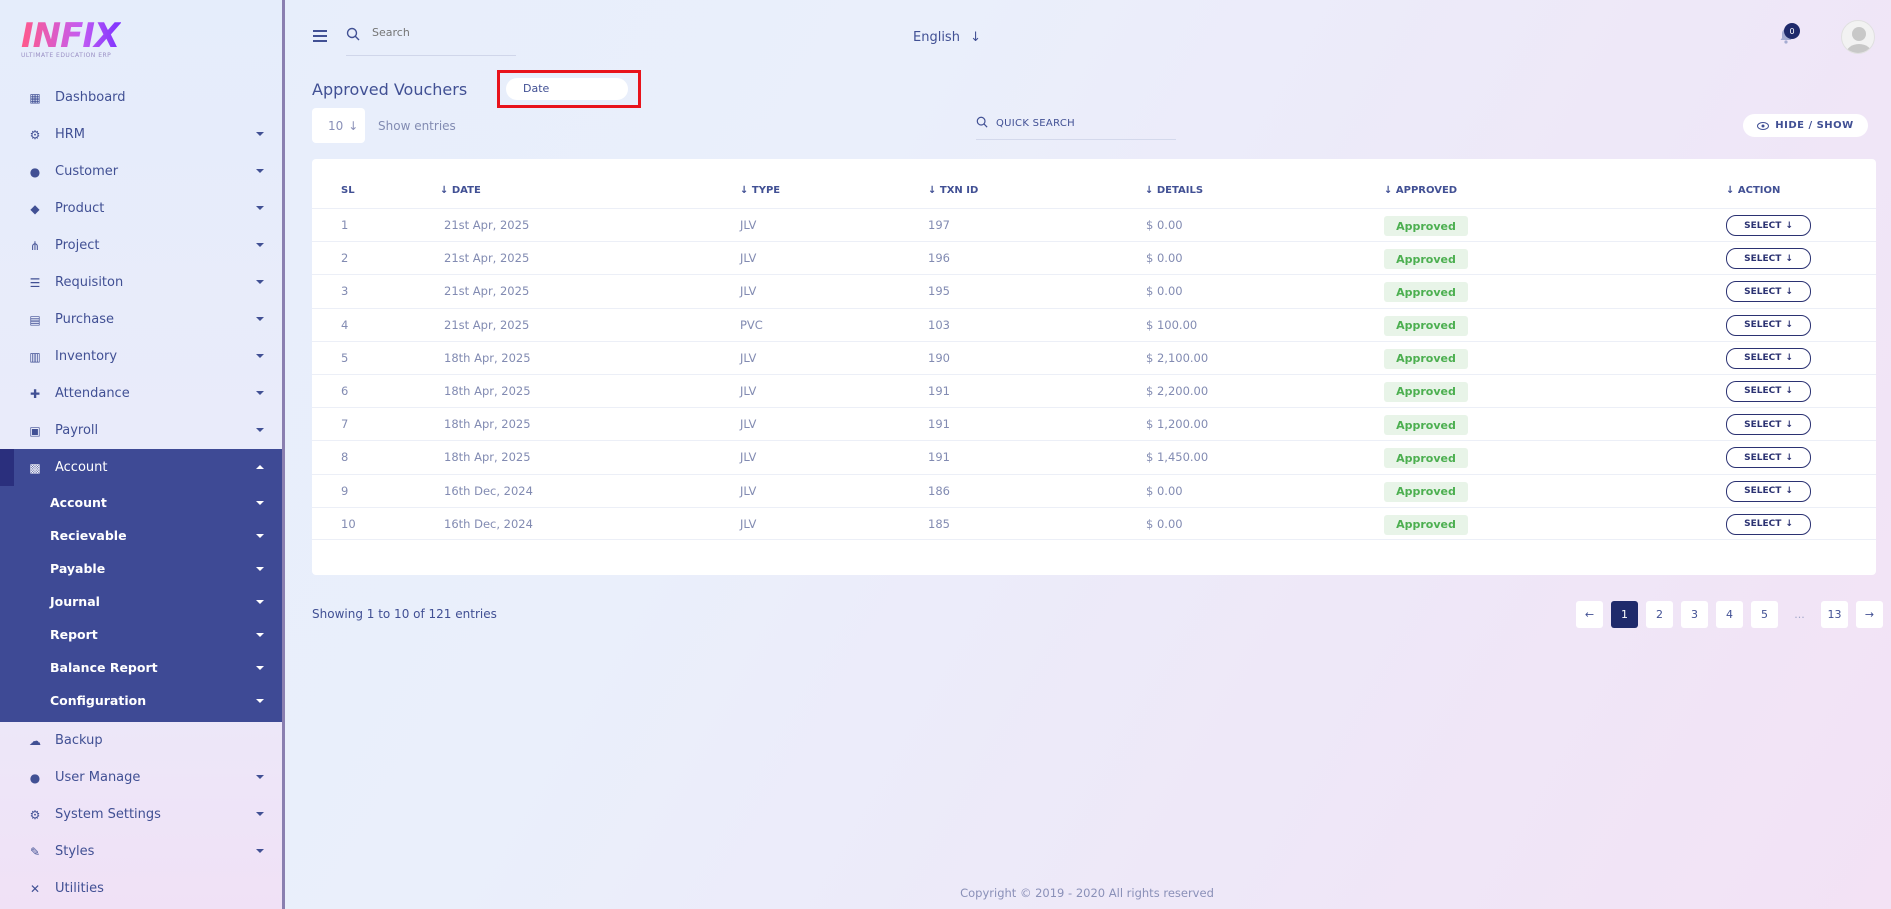  Describe the element at coordinates (141, 245) in the screenshot. I see `sidebar-item-project: ⋔ Project` at that location.